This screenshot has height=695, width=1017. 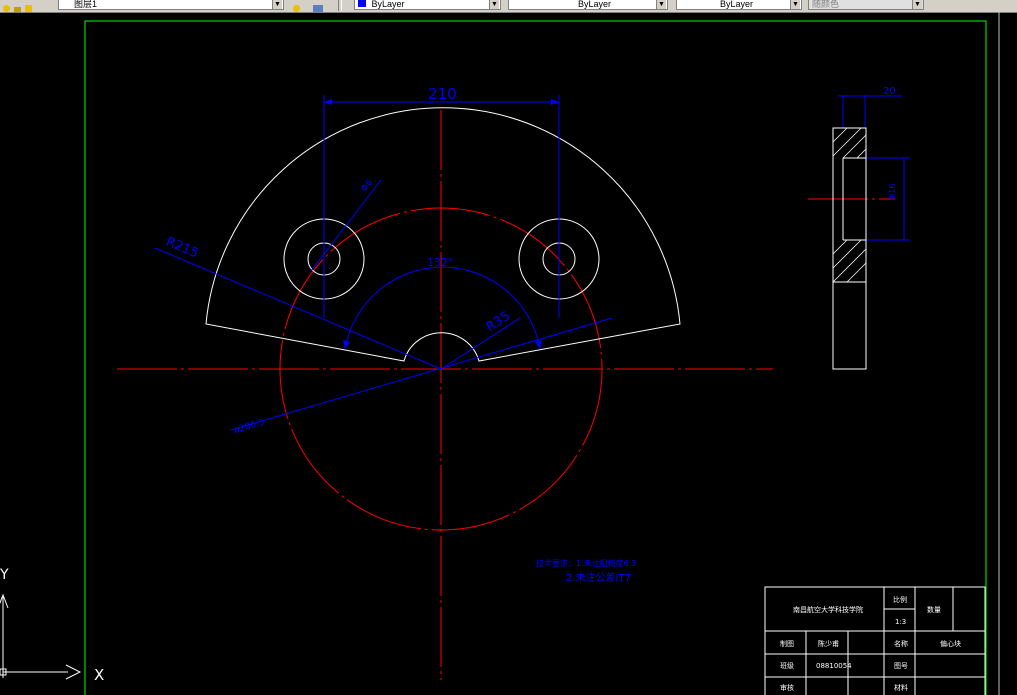 What do you see at coordinates (171, 5) in the screenshot?
I see `layer-dropdown: 图层1 ▼` at bounding box center [171, 5].